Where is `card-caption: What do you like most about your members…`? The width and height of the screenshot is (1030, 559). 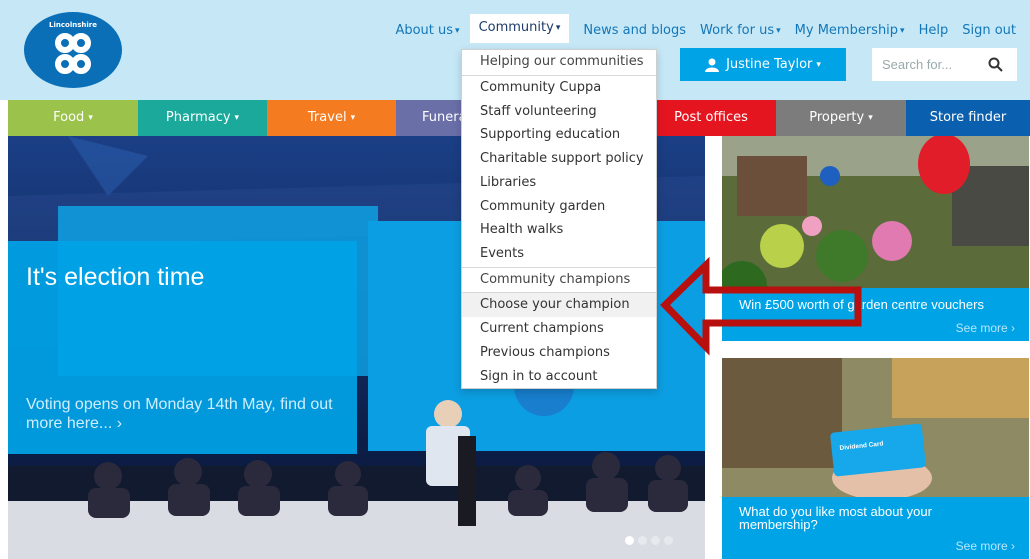
card-caption: What do you like most about your members… is located at coordinates (875, 528).